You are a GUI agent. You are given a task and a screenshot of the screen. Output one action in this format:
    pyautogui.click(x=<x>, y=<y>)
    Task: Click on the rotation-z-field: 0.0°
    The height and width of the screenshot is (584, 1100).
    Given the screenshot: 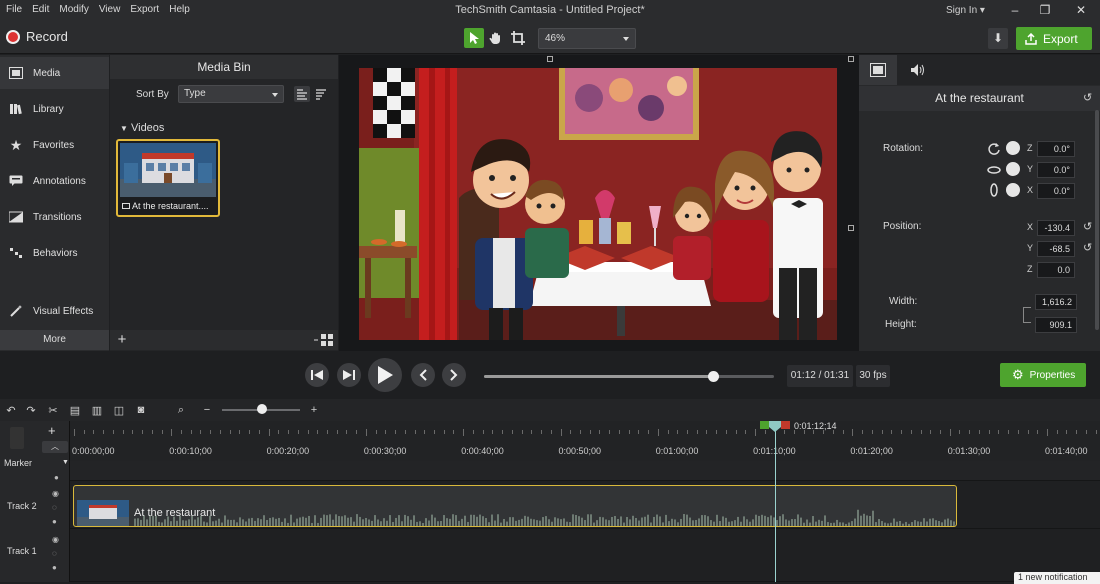 What is the action you would take?
    pyautogui.click(x=1056, y=149)
    